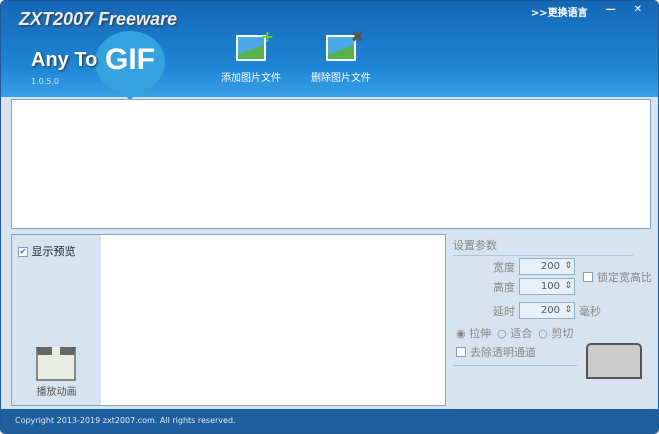  Describe the element at coordinates (547, 266) in the screenshot. I see `width-spinner: 200` at that location.